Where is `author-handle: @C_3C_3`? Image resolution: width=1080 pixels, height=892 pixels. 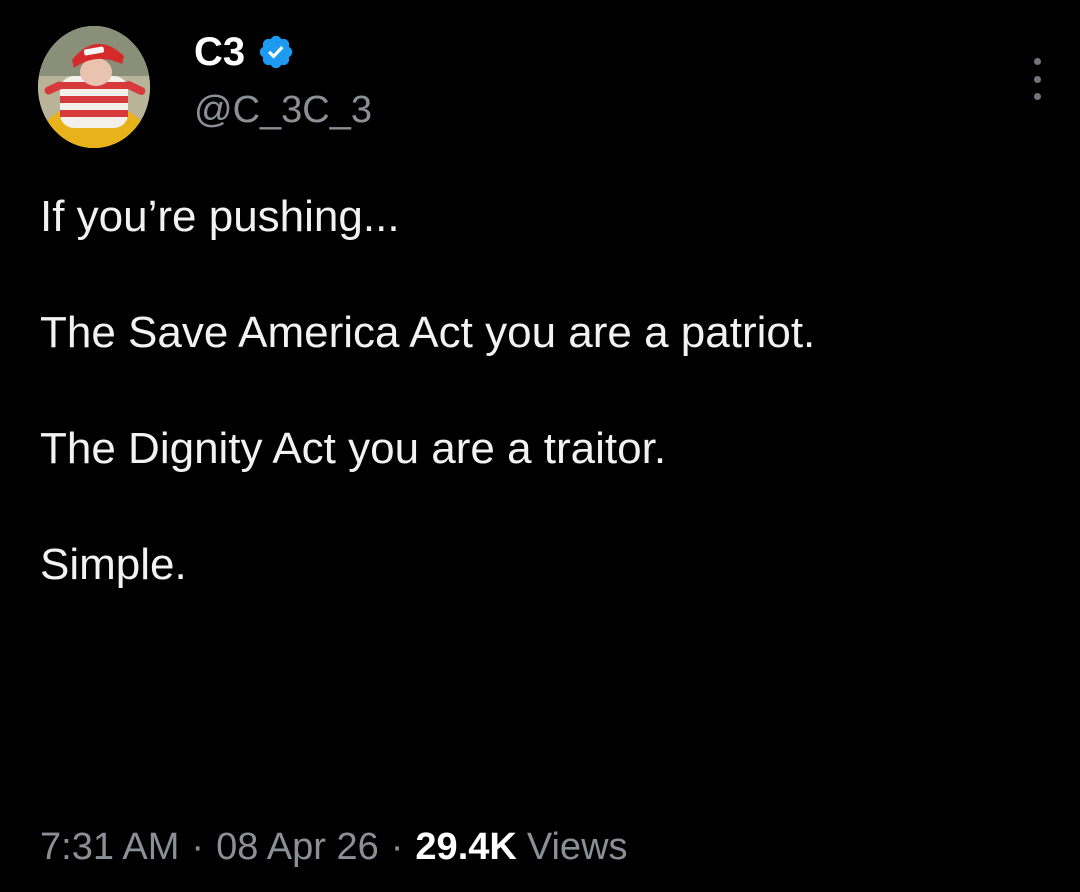
author-handle: @C_3C_3 is located at coordinates (283, 110).